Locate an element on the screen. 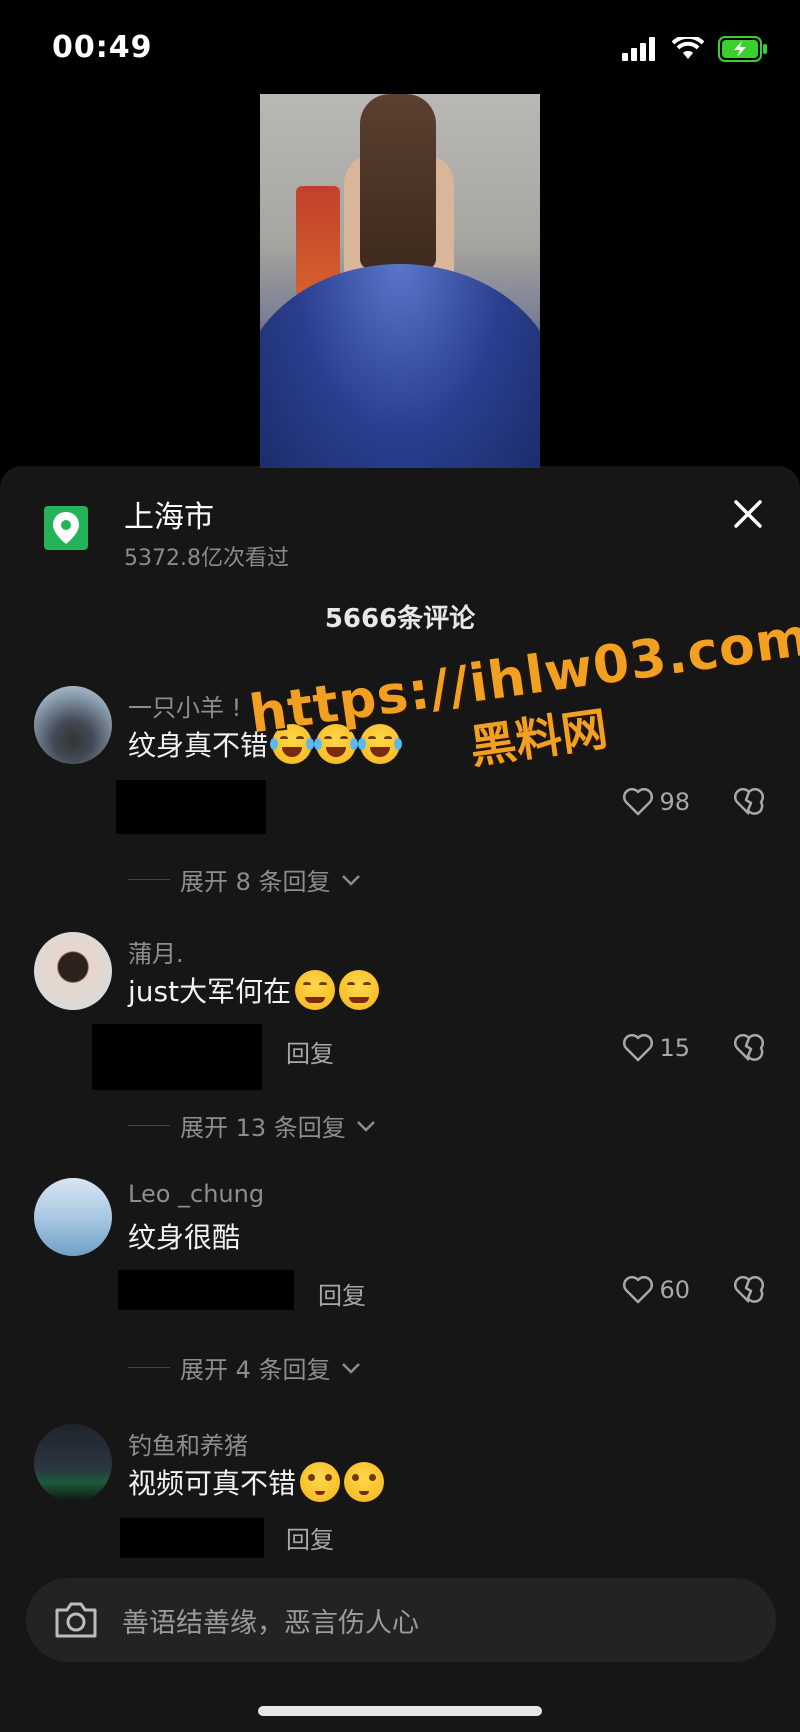  comment-text: just大军何在 is located at coordinates (254, 990).